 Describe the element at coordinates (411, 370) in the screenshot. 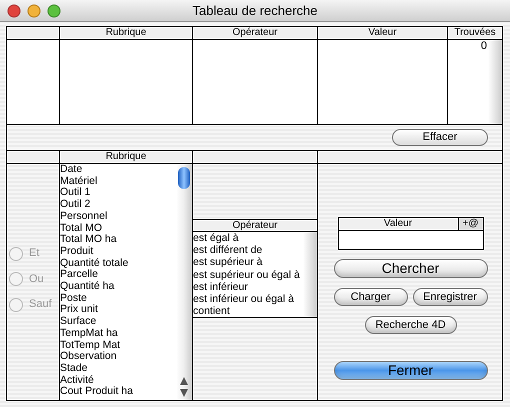

I see `close-button: Fermer` at that location.